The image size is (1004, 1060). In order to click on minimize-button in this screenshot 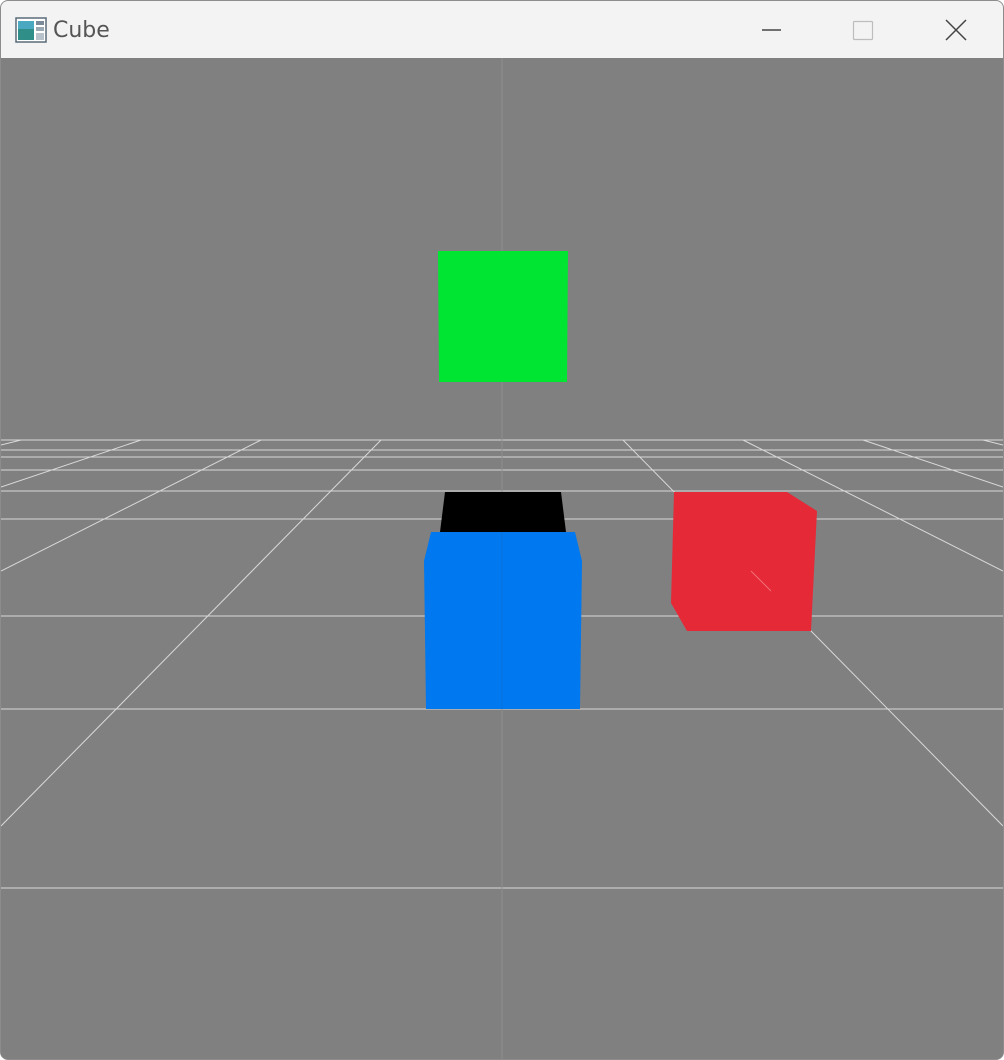, I will do `click(771, 29)`.